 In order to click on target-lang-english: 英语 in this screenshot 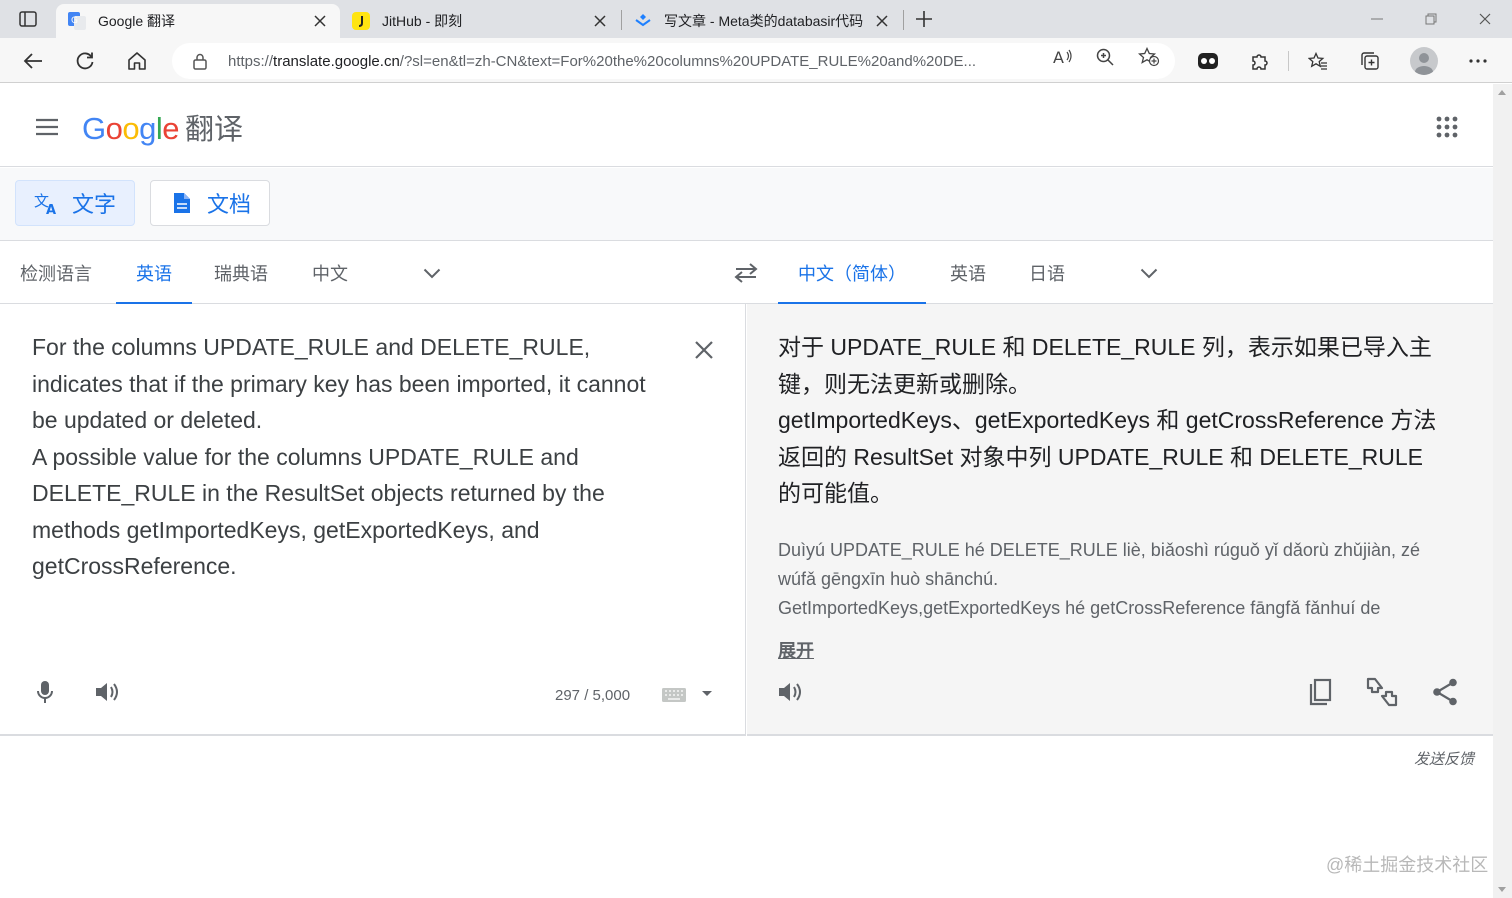, I will do `click(968, 273)`.